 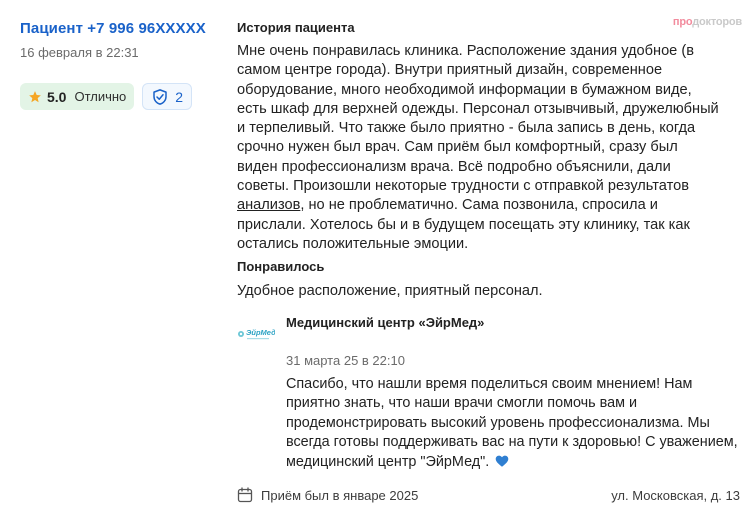 What do you see at coordinates (260, 332) in the screenshot?
I see `svg-text: ЭйрМед` at bounding box center [260, 332].